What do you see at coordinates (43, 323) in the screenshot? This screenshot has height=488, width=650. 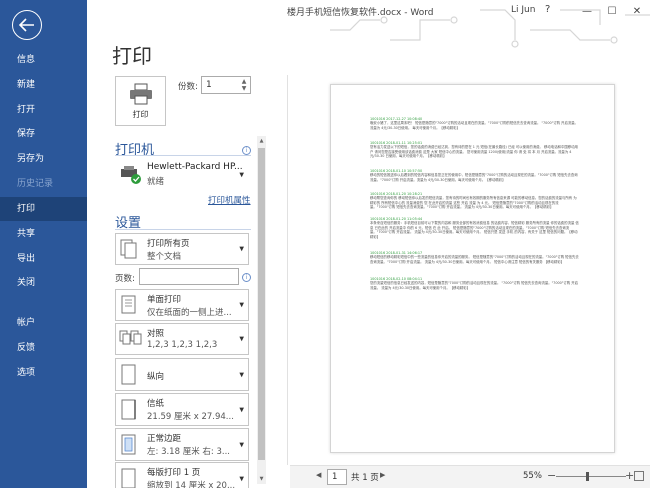 I see `nav-item-account: 帐户` at bounding box center [43, 323].